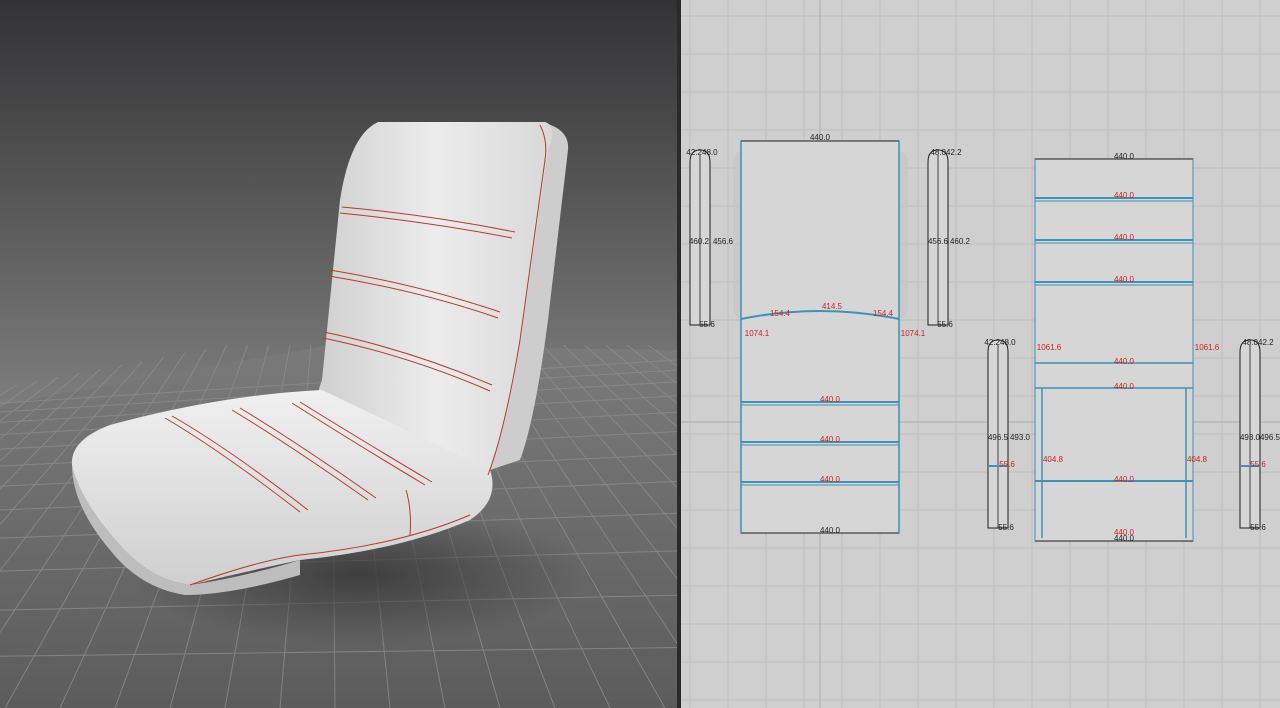  What do you see at coordinates (1250, 437) in the screenshot?
I see `right-strip-bottom-height-a: 493.0` at bounding box center [1250, 437].